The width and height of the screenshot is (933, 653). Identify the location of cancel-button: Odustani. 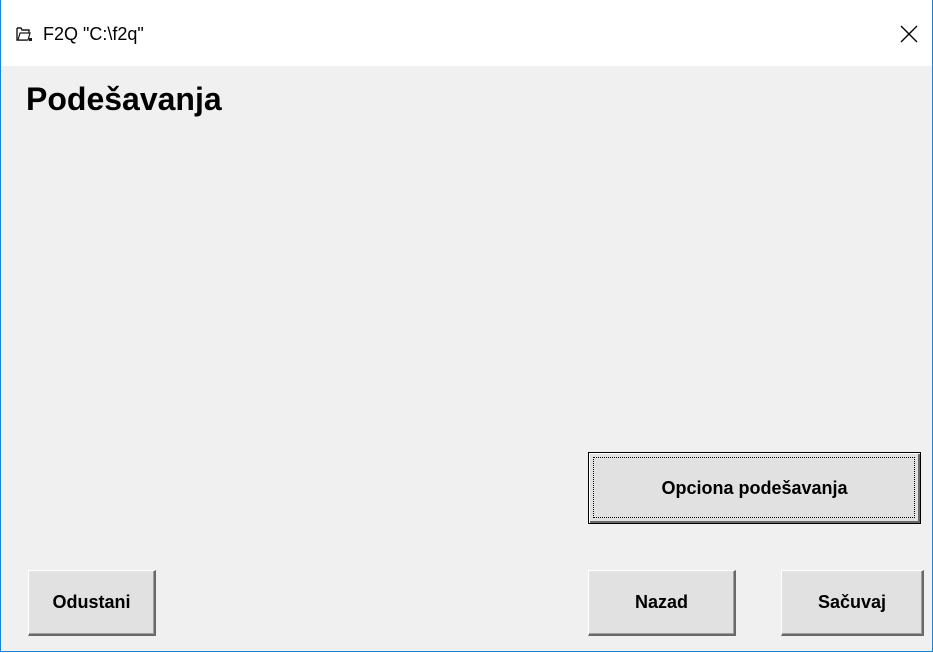
(92, 603).